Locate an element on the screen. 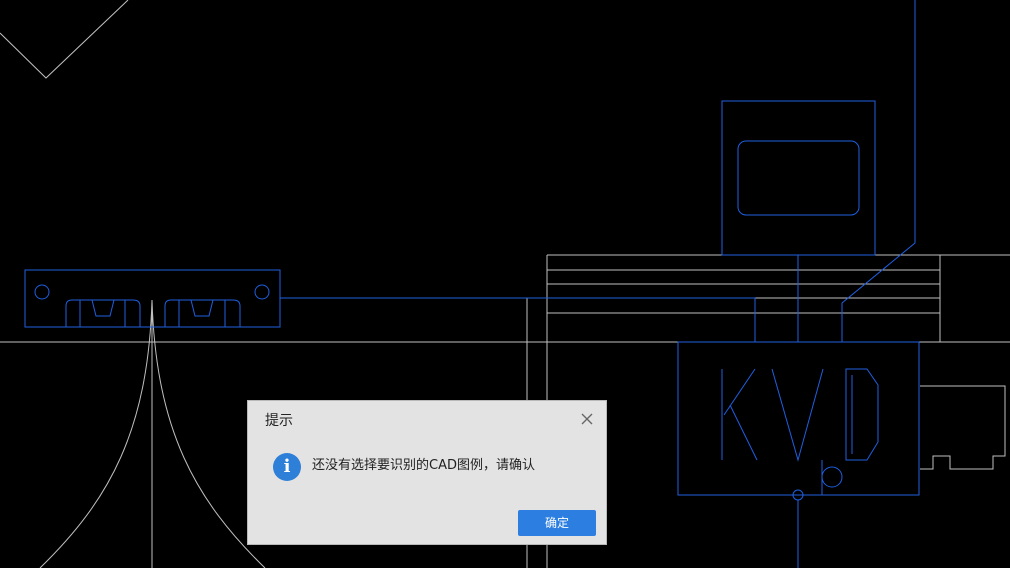 The height and width of the screenshot is (568, 1010). upper-box-window is located at coordinates (798, 178).